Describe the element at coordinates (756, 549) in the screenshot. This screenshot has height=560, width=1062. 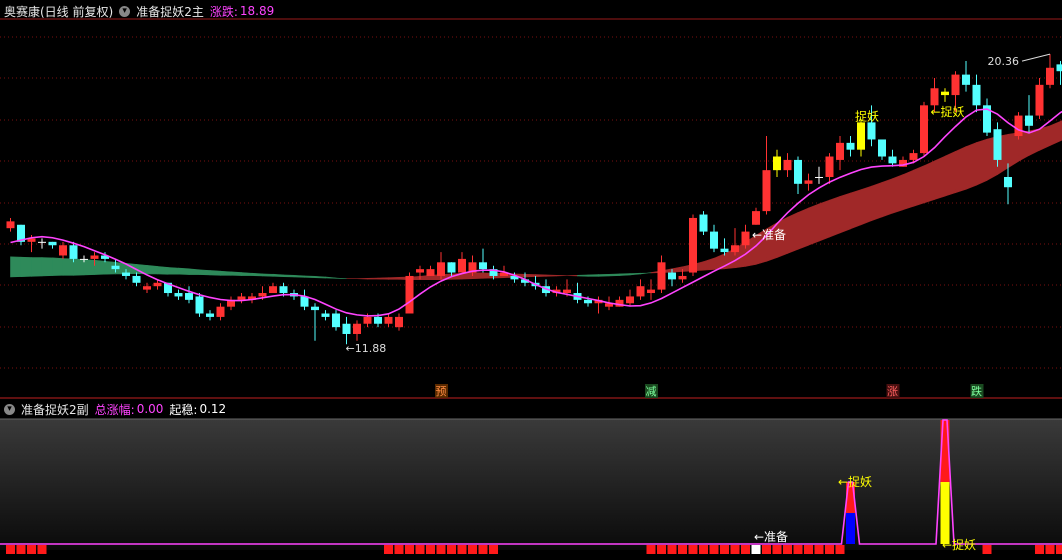
I see `signal-block-white` at that location.